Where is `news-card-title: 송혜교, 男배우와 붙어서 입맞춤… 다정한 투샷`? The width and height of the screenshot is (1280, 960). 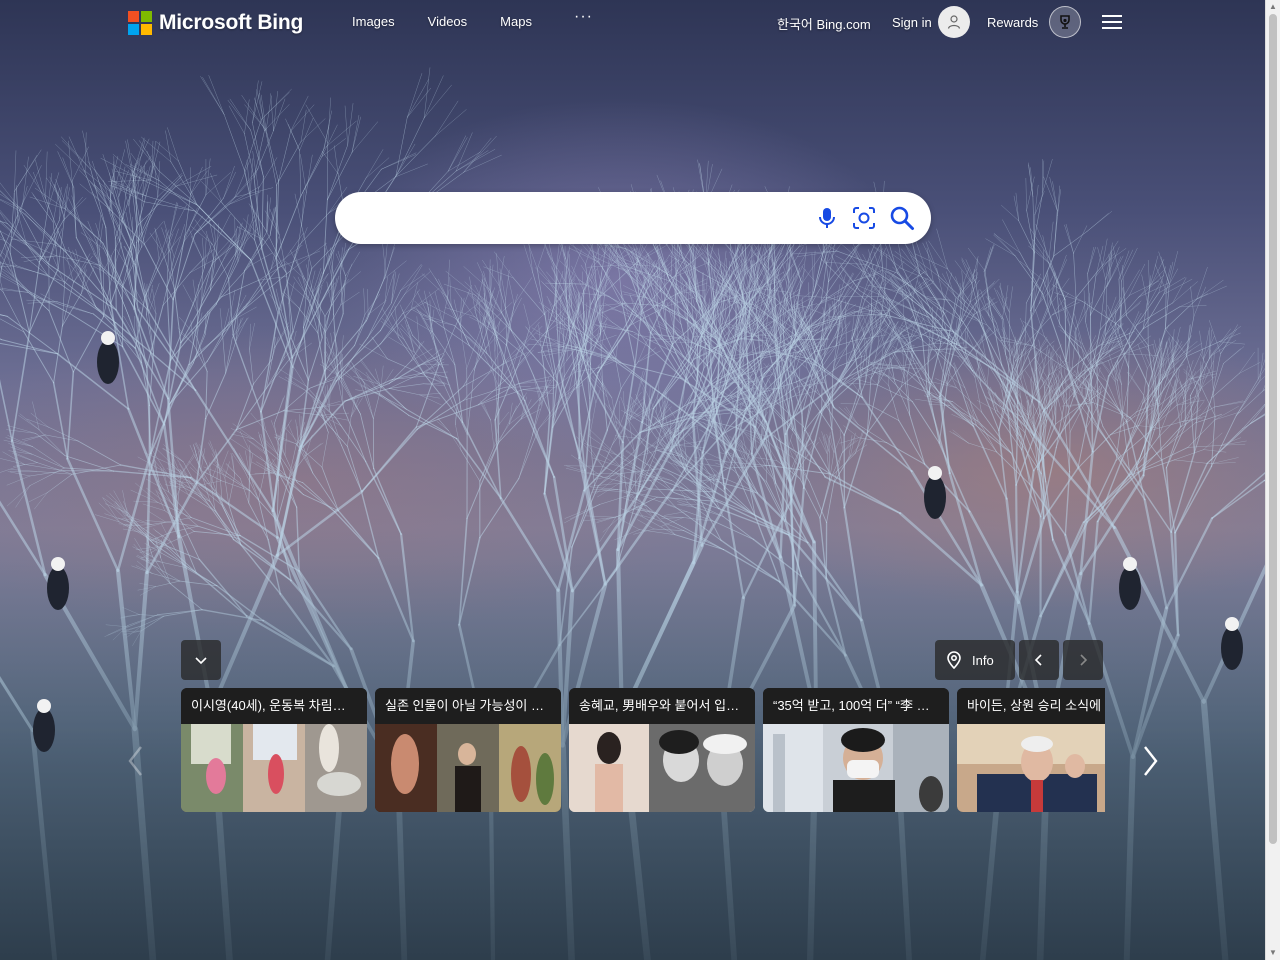
news-card-title: 송혜교, 男배우와 붙어서 입맞춤… 다정한 투샷 is located at coordinates (662, 706).